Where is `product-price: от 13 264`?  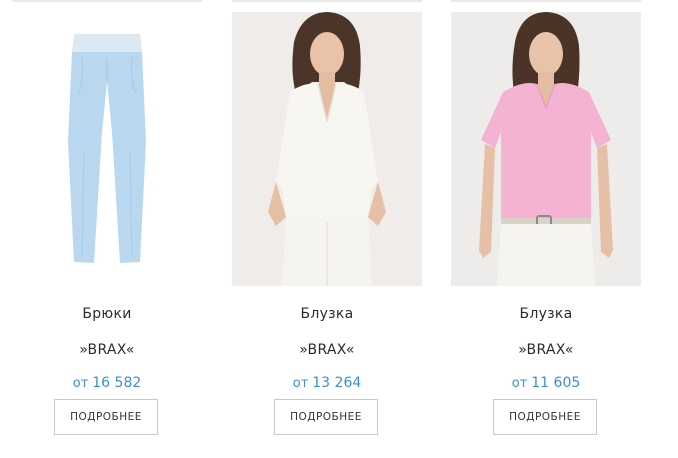
product-price: от 13 264 is located at coordinates (327, 383).